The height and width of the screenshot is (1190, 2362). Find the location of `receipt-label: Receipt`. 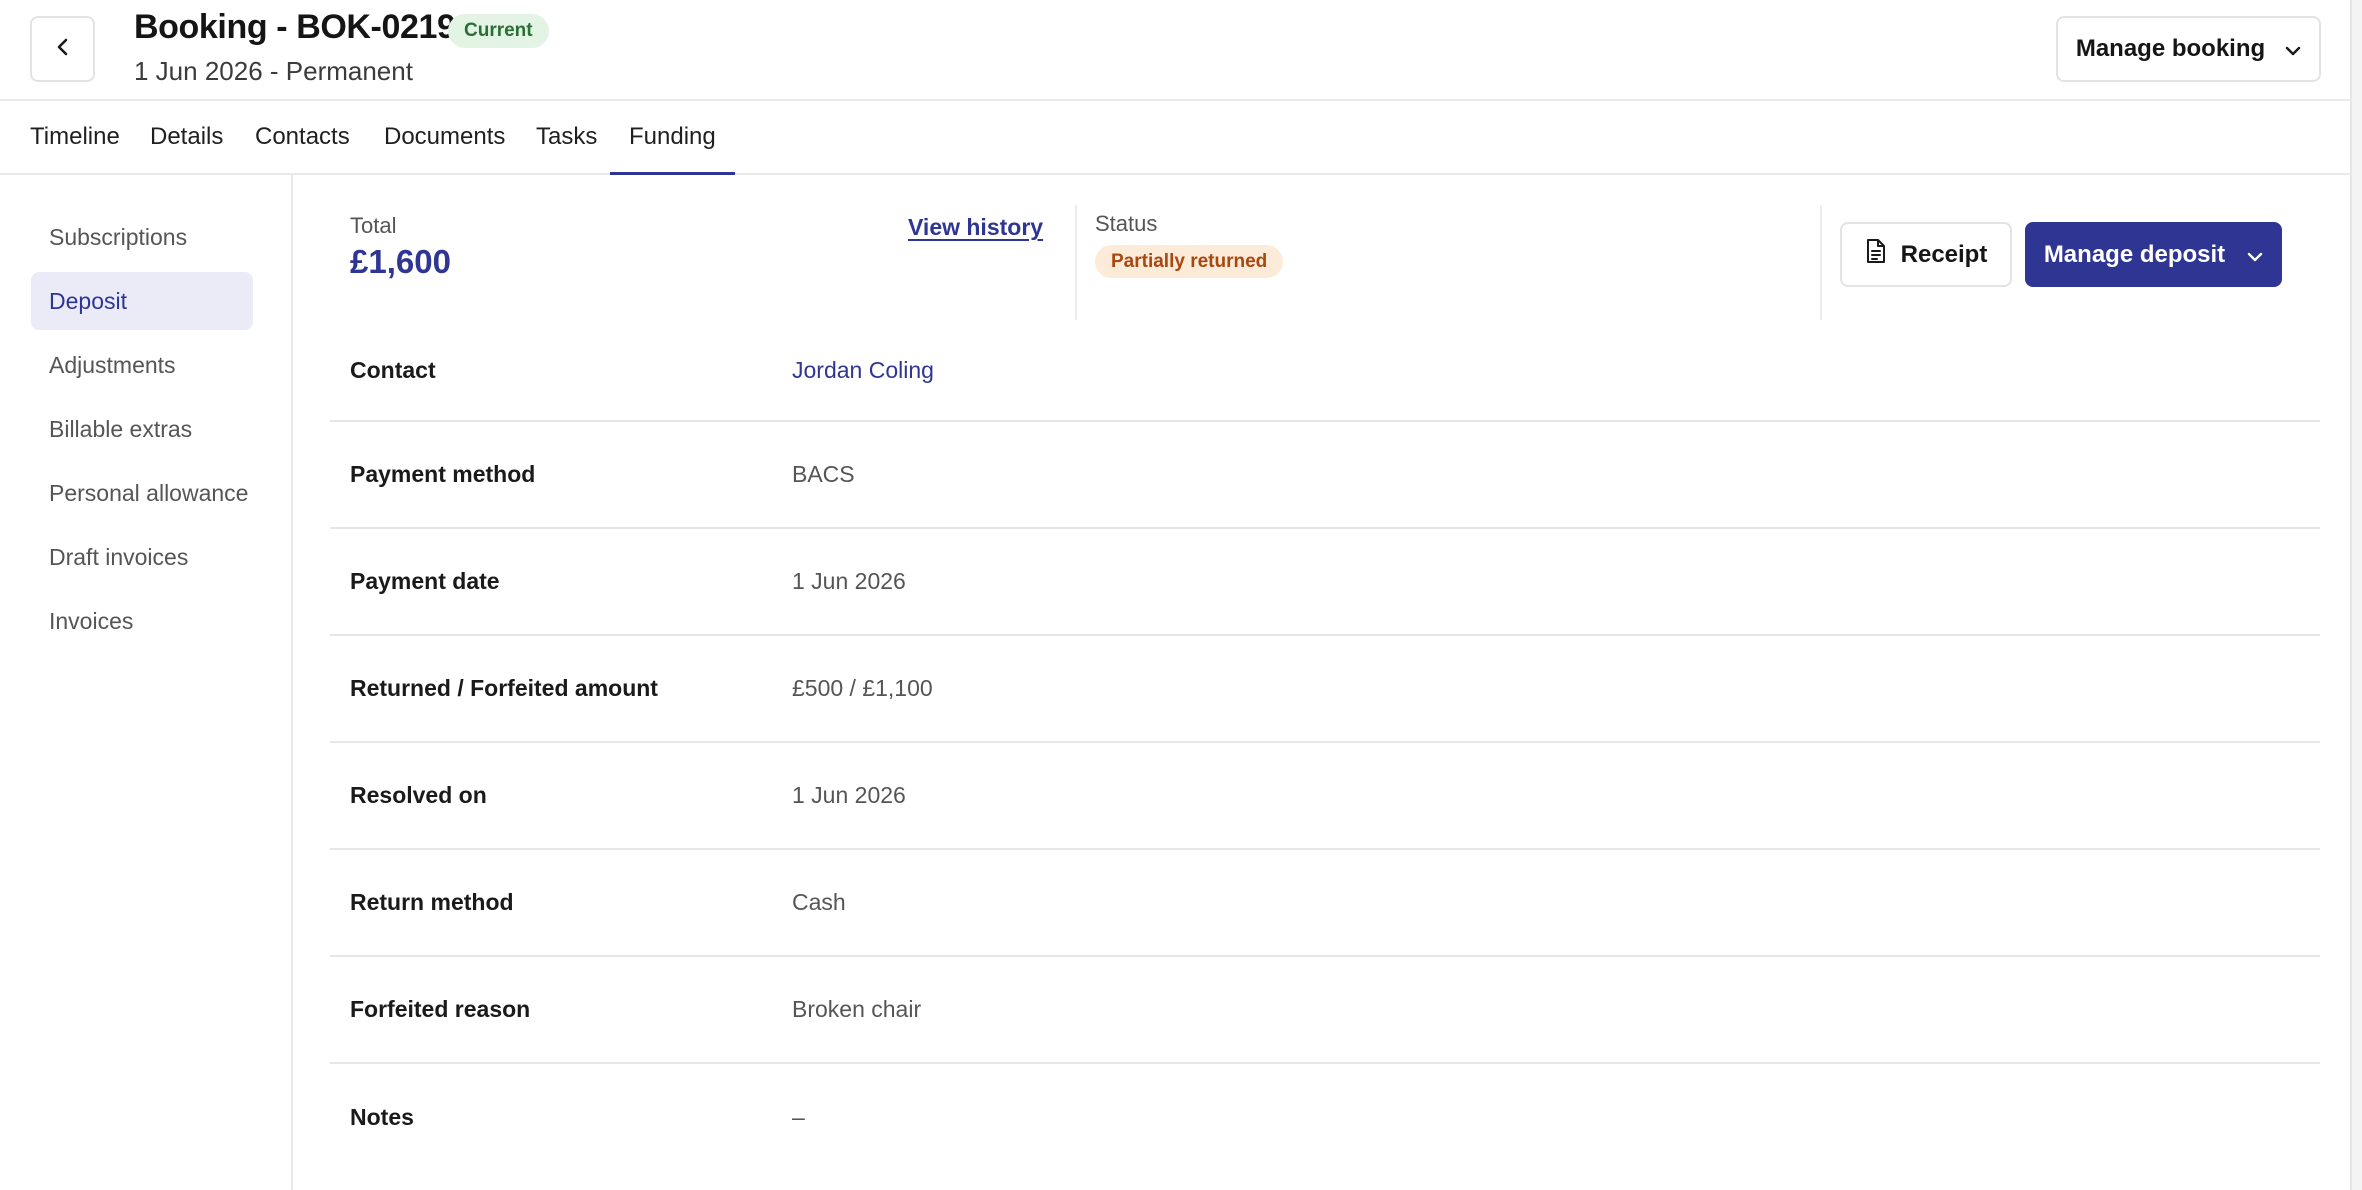

receipt-label: Receipt is located at coordinates (1944, 254).